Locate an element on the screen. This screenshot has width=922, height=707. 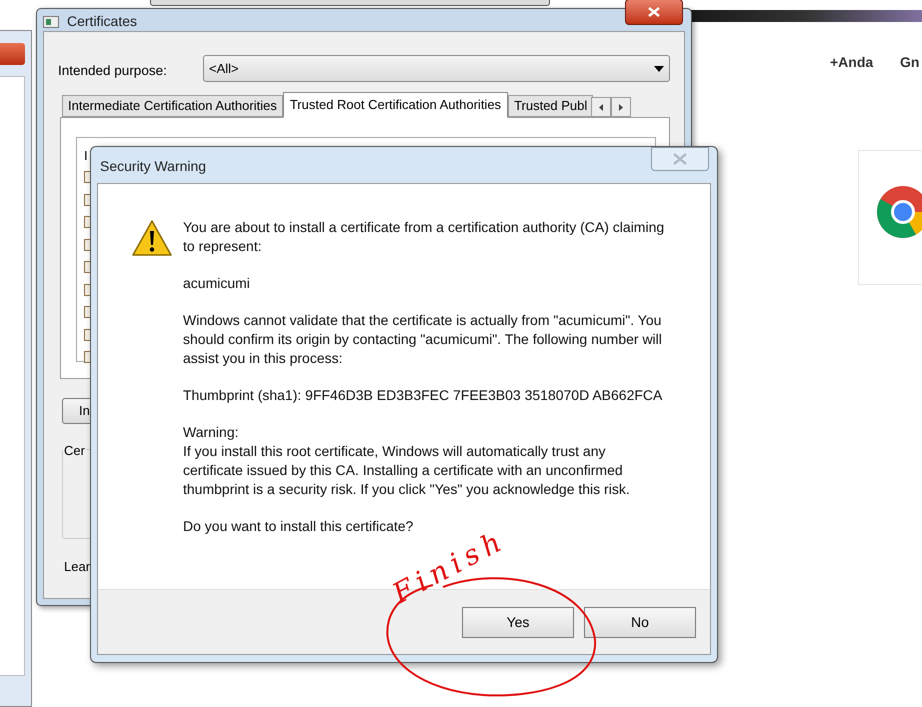
dialog-text: Thumbprint (sha1): 9FF46D3B ED3B3FEC 7FEE3B03 3518070D AB662FCA is located at coordinates (423, 395).